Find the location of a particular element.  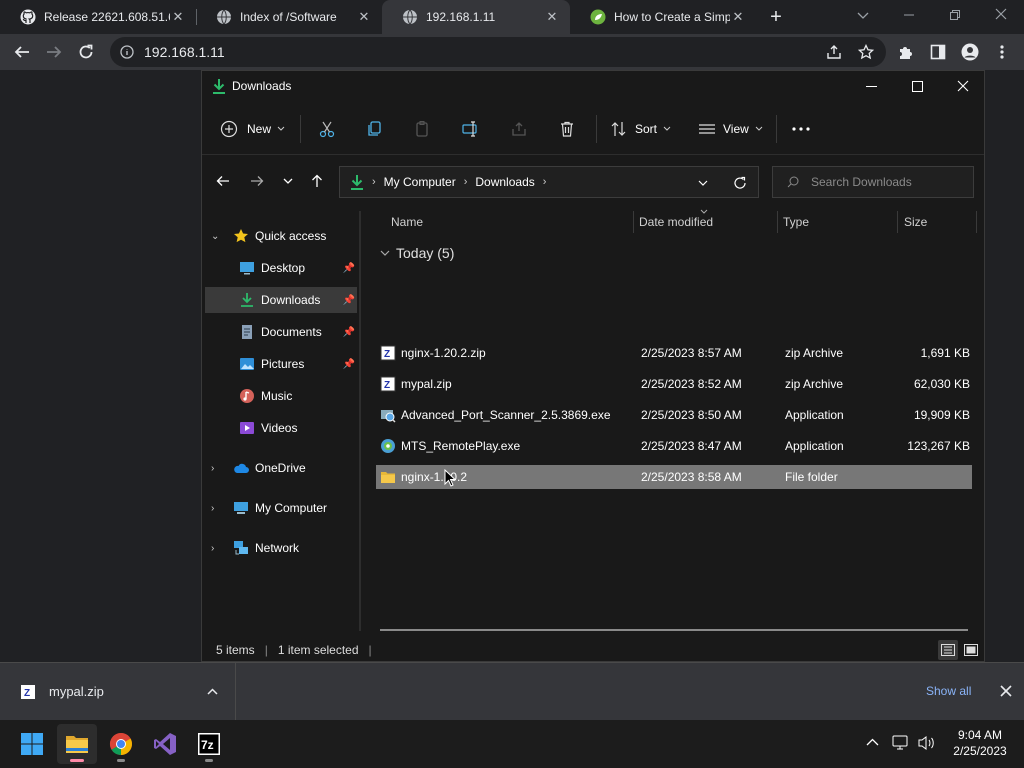

view-button: View is located at coordinates (730, 129).